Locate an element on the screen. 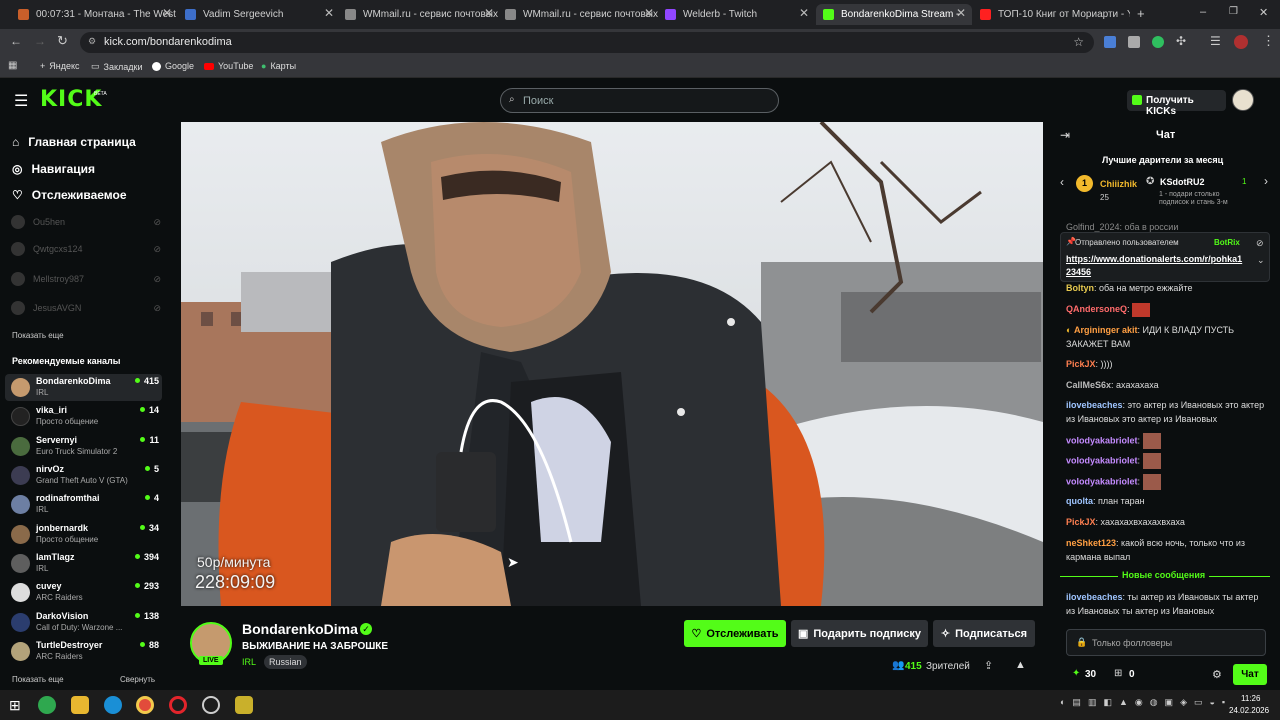 The height and width of the screenshot is (720, 1280). media-controls-icon: ☰ is located at coordinates (1215, 41).